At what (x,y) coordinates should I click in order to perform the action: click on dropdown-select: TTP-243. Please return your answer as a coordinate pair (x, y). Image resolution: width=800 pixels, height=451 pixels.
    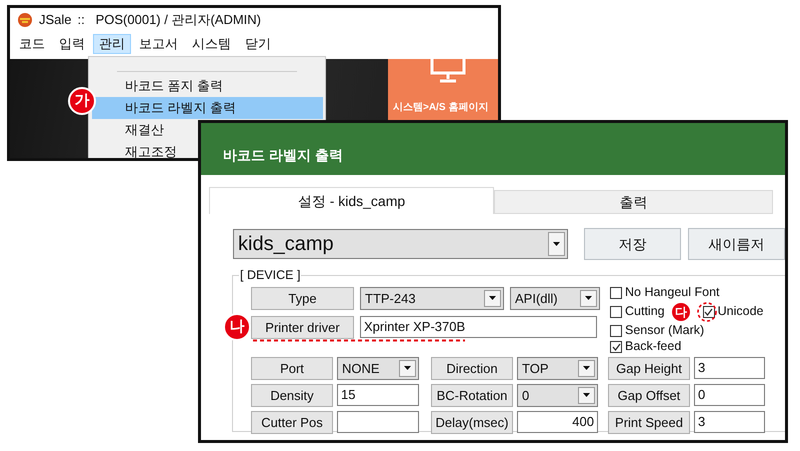
    Looking at the image, I should click on (432, 298).